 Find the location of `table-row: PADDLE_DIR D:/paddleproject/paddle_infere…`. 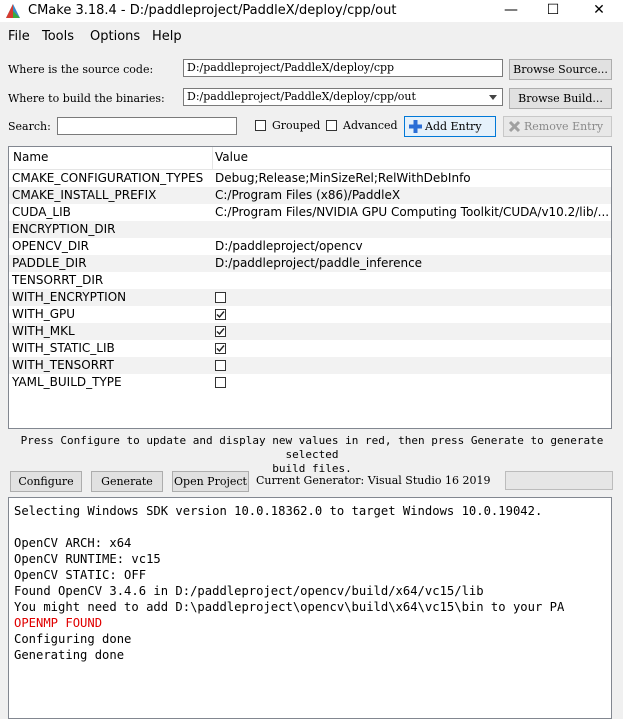

table-row: PADDLE_DIR D:/paddleproject/paddle_infere… is located at coordinates (310, 263).